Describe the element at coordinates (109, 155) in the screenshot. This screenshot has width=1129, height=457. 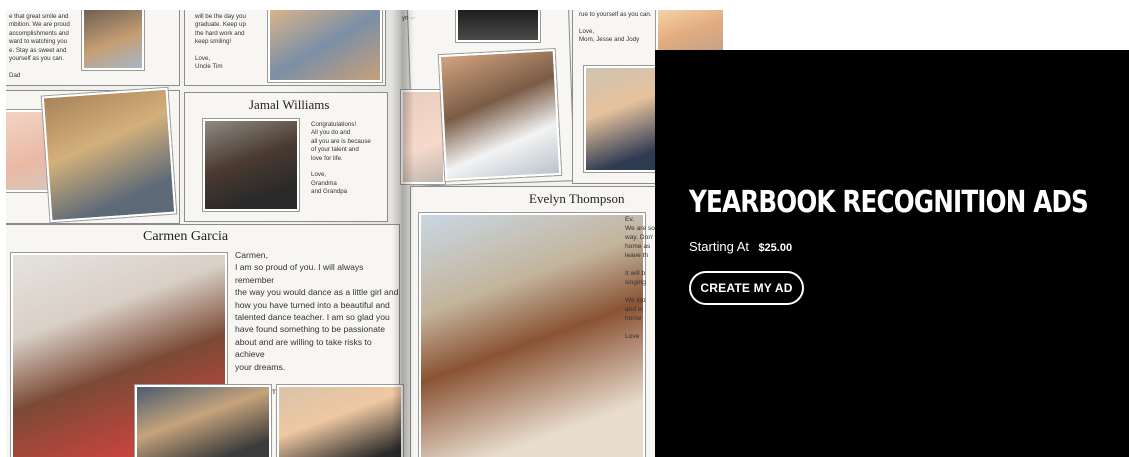
I see `teen-boy-photo` at that location.